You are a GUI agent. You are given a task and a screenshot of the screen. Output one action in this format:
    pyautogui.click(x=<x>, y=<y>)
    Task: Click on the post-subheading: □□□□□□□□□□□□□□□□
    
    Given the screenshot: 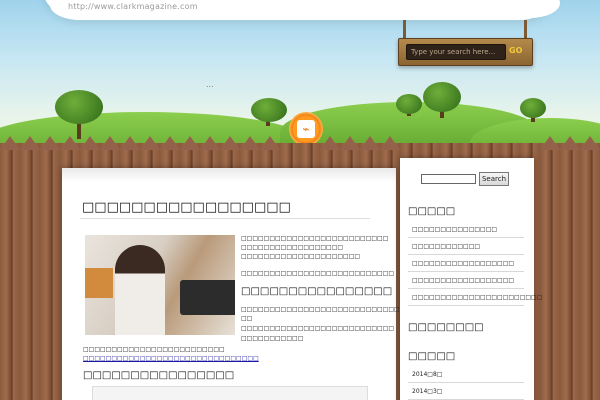 What is the action you would take?
    pyautogui.click(x=317, y=291)
    